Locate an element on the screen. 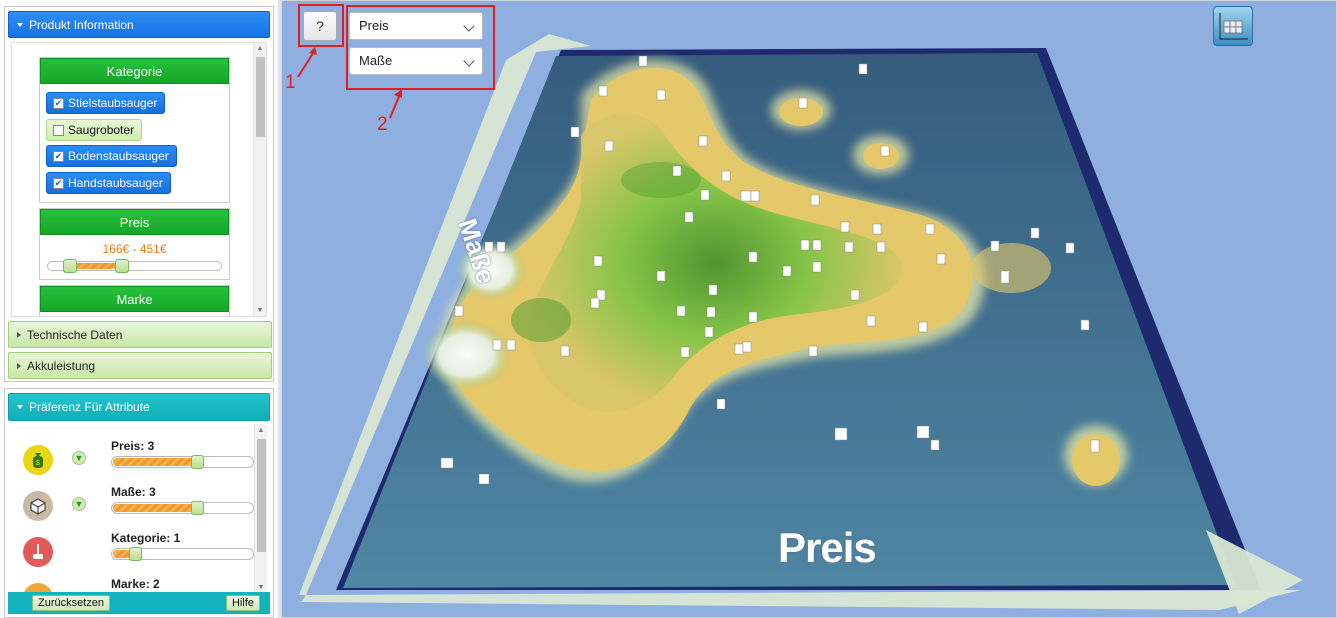  3d-view-toggle-icon is located at coordinates (1233, 26).